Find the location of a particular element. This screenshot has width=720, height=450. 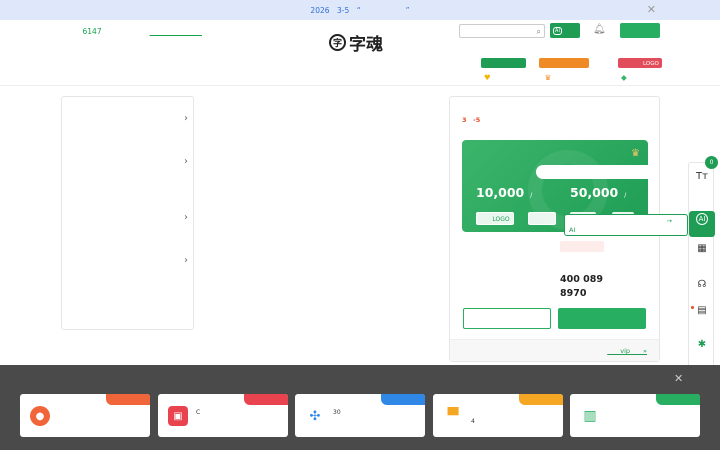

ai-tool: AI is located at coordinates (702, 224).